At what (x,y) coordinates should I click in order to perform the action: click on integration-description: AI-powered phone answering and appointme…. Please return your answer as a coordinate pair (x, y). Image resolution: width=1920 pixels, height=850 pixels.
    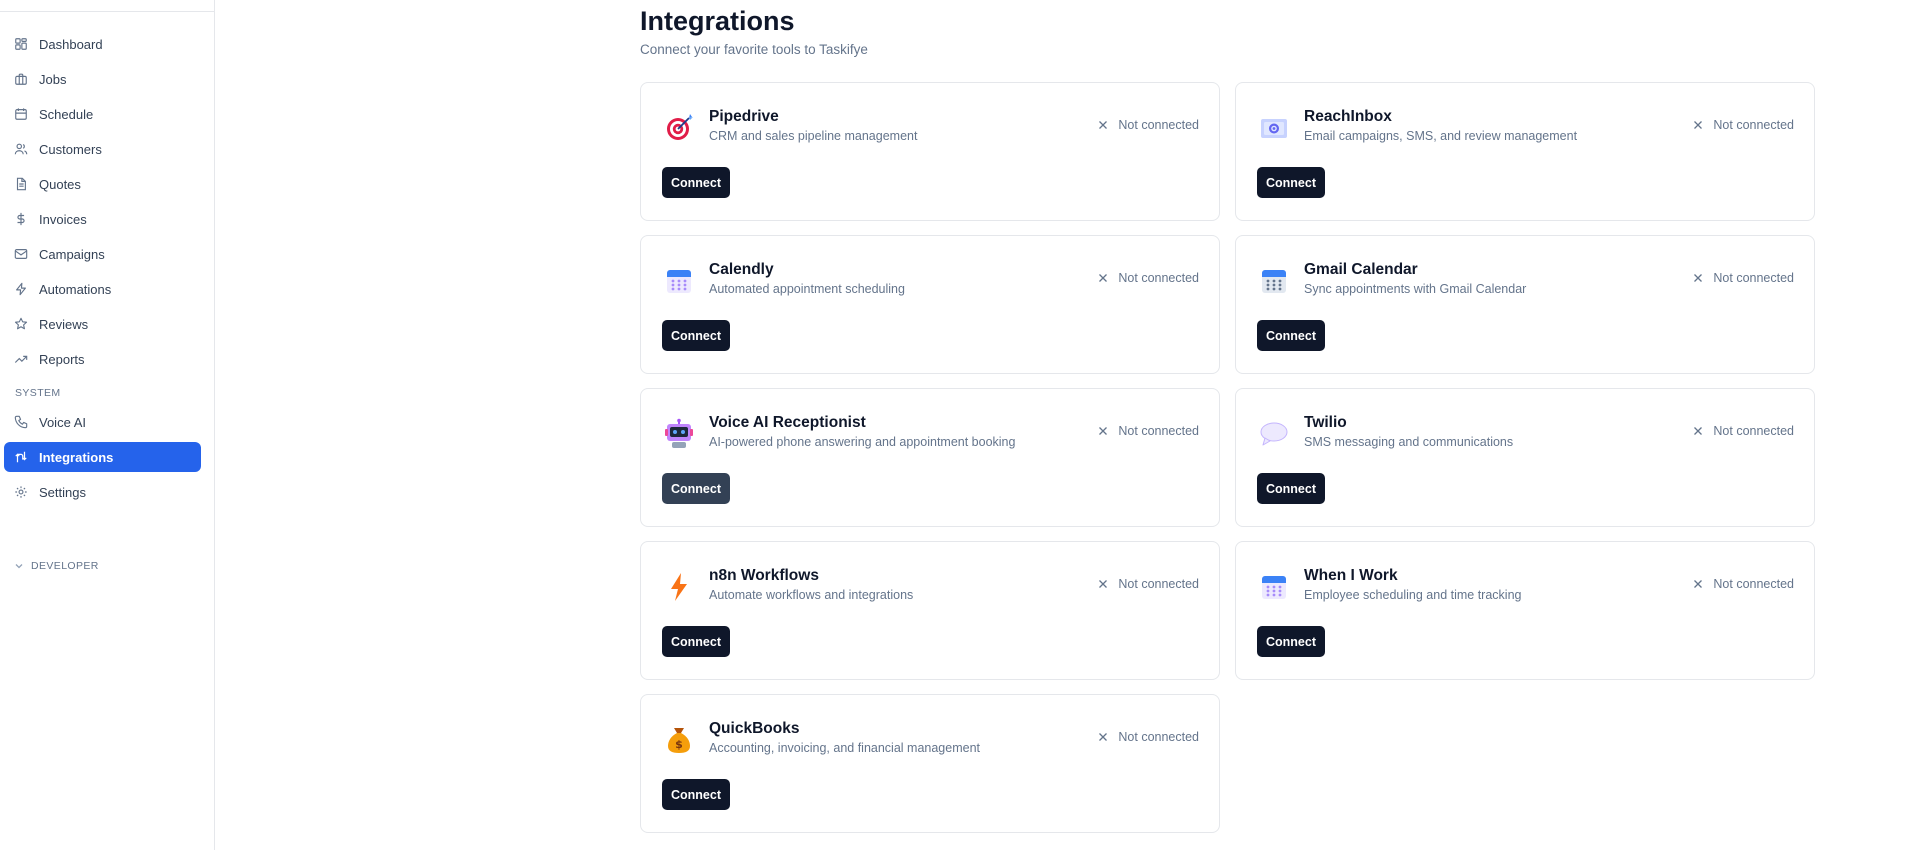
    Looking at the image, I should click on (862, 442).